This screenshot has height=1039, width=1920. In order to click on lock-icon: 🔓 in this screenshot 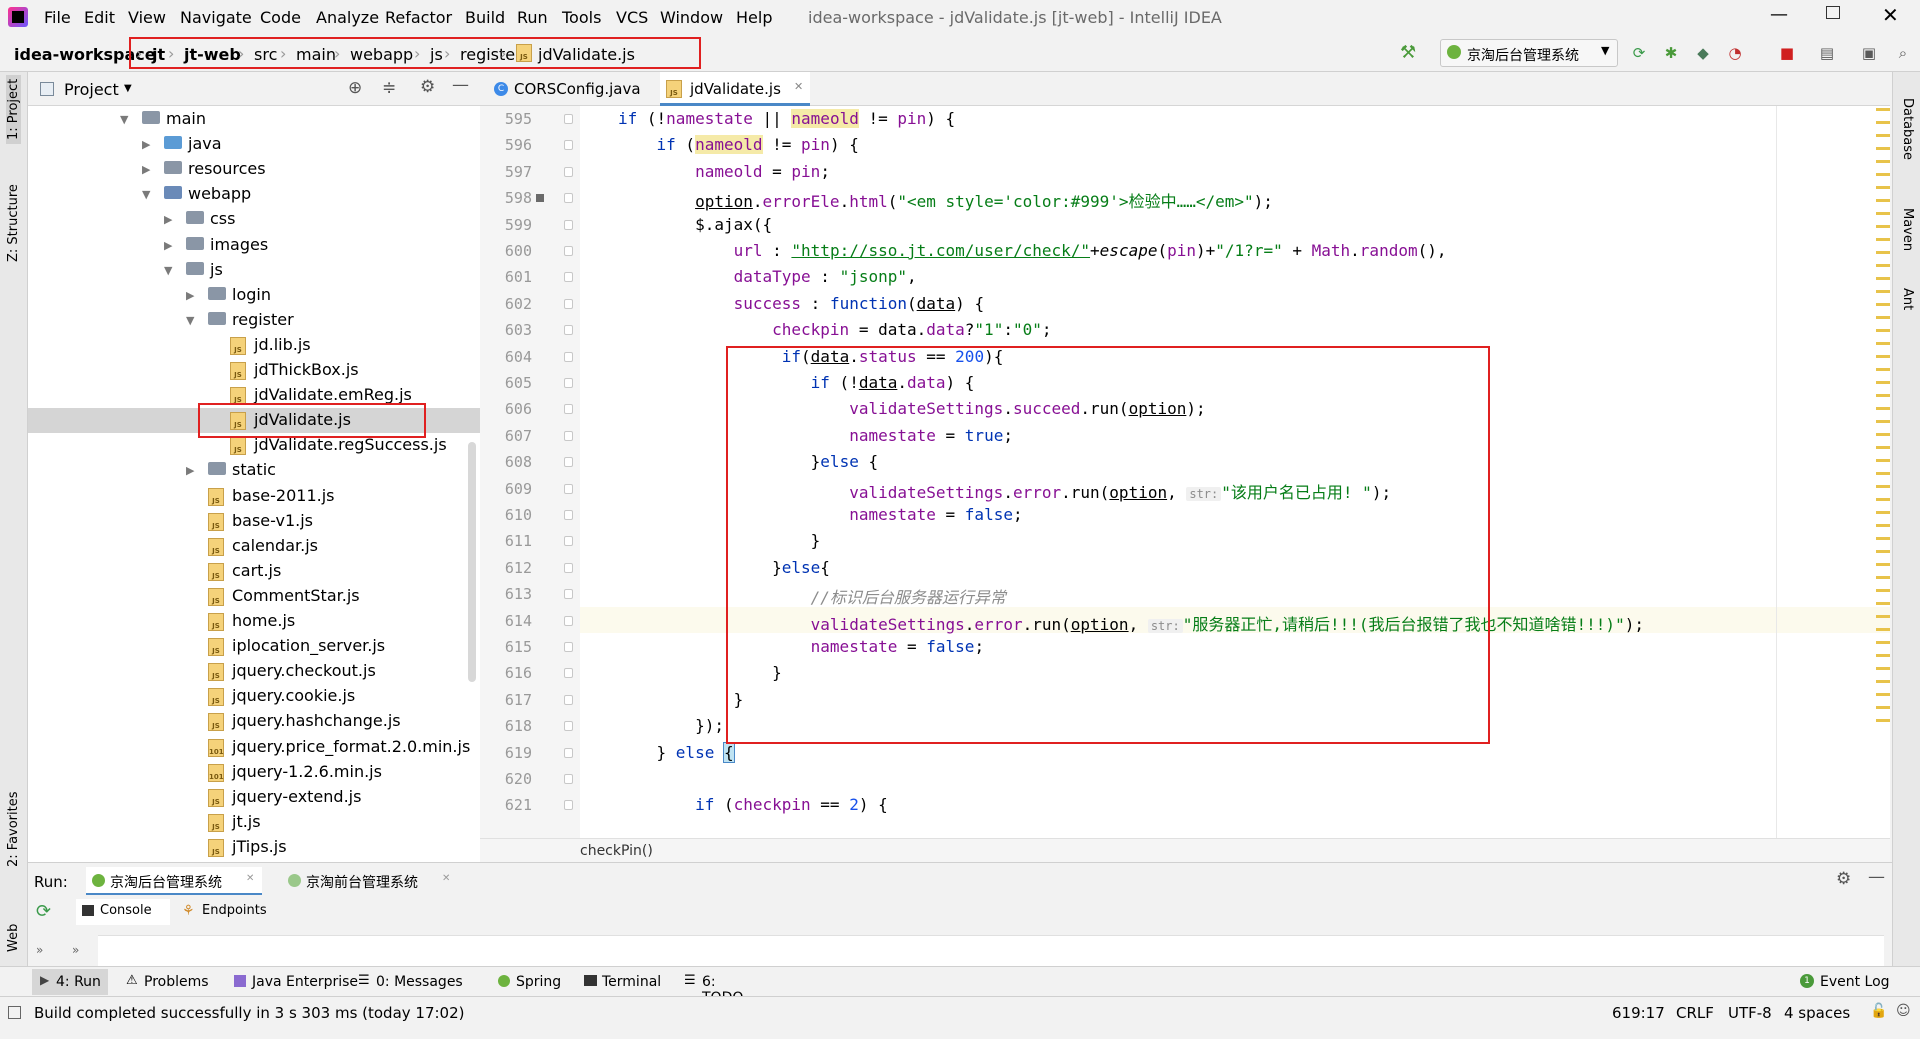, I will do `click(1878, 1011)`.